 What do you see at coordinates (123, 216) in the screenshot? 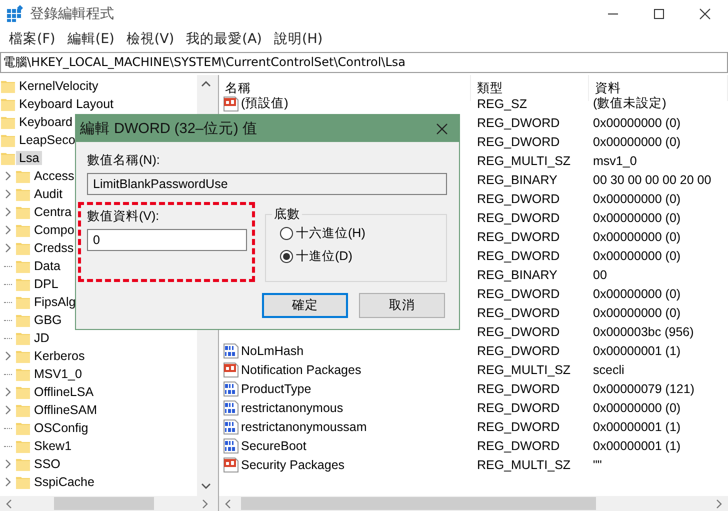
I see `field-label: 數值資料(V):` at bounding box center [123, 216].